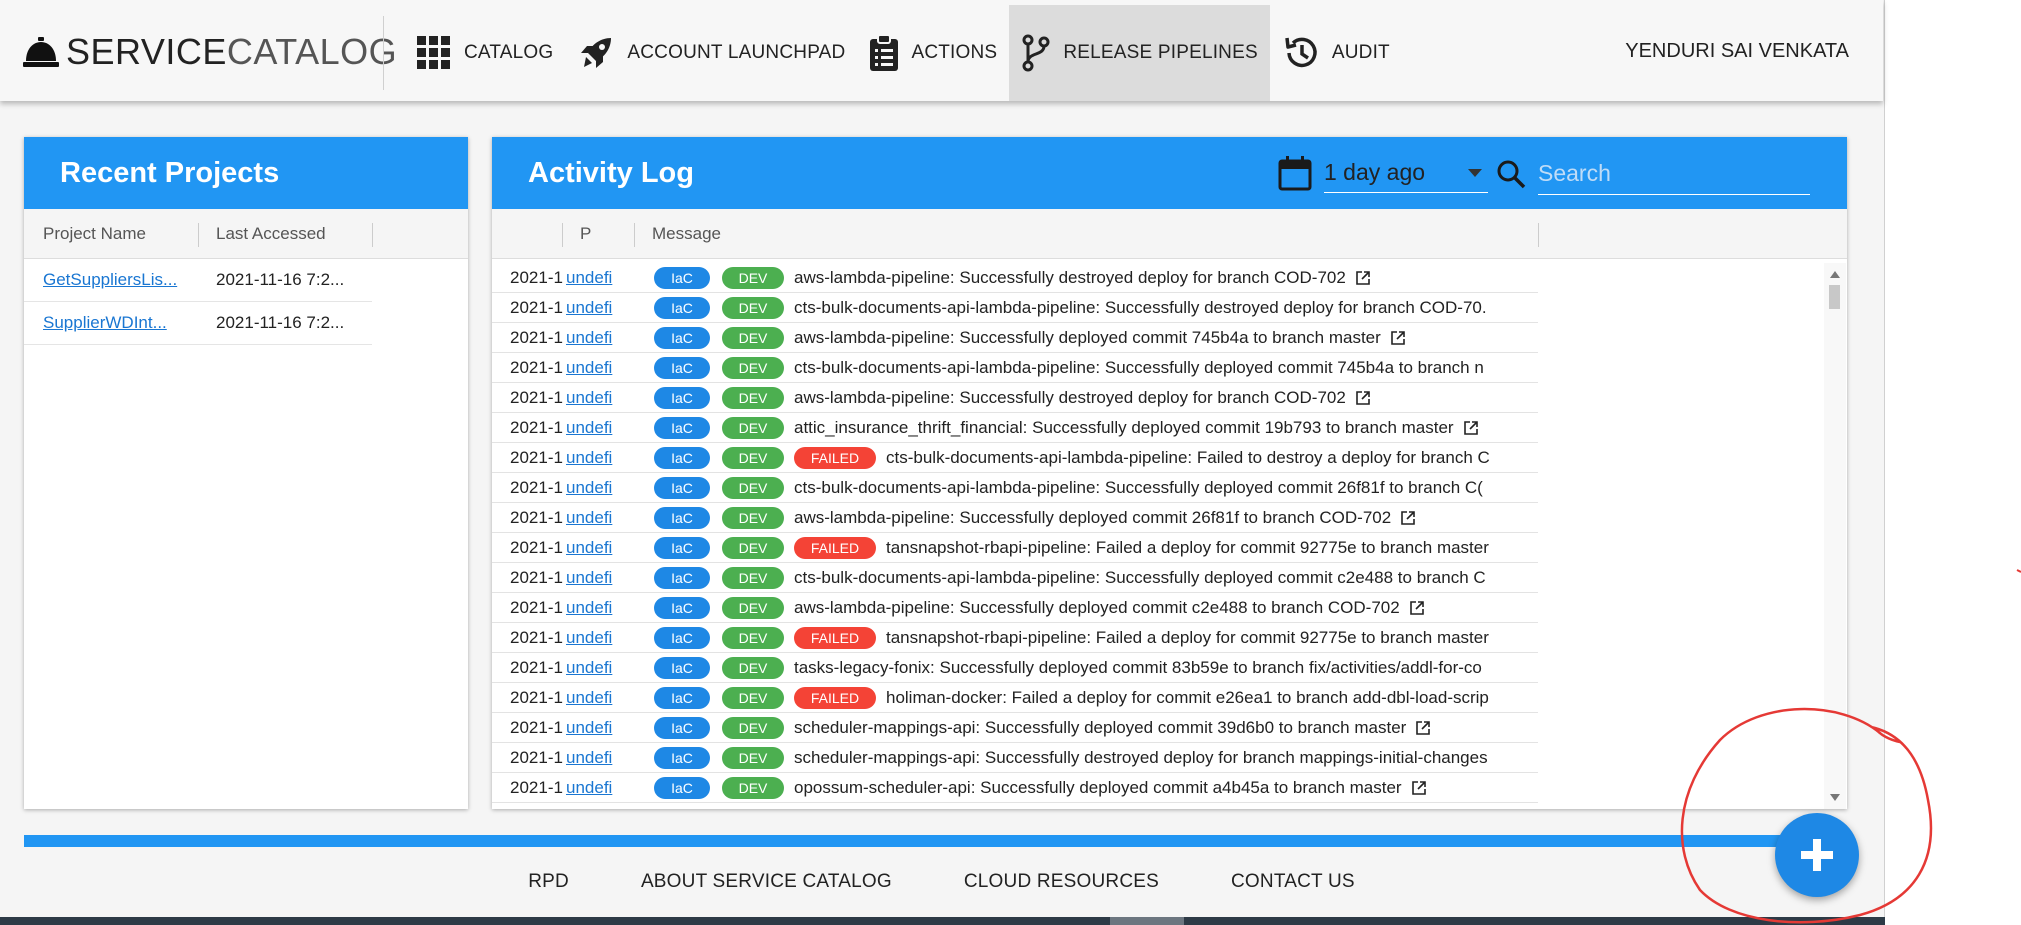 This screenshot has height=925, width=2021. Describe the element at coordinates (1737, 51) in the screenshot. I see `user-menu: YENDURI SAI VENKATA` at that location.